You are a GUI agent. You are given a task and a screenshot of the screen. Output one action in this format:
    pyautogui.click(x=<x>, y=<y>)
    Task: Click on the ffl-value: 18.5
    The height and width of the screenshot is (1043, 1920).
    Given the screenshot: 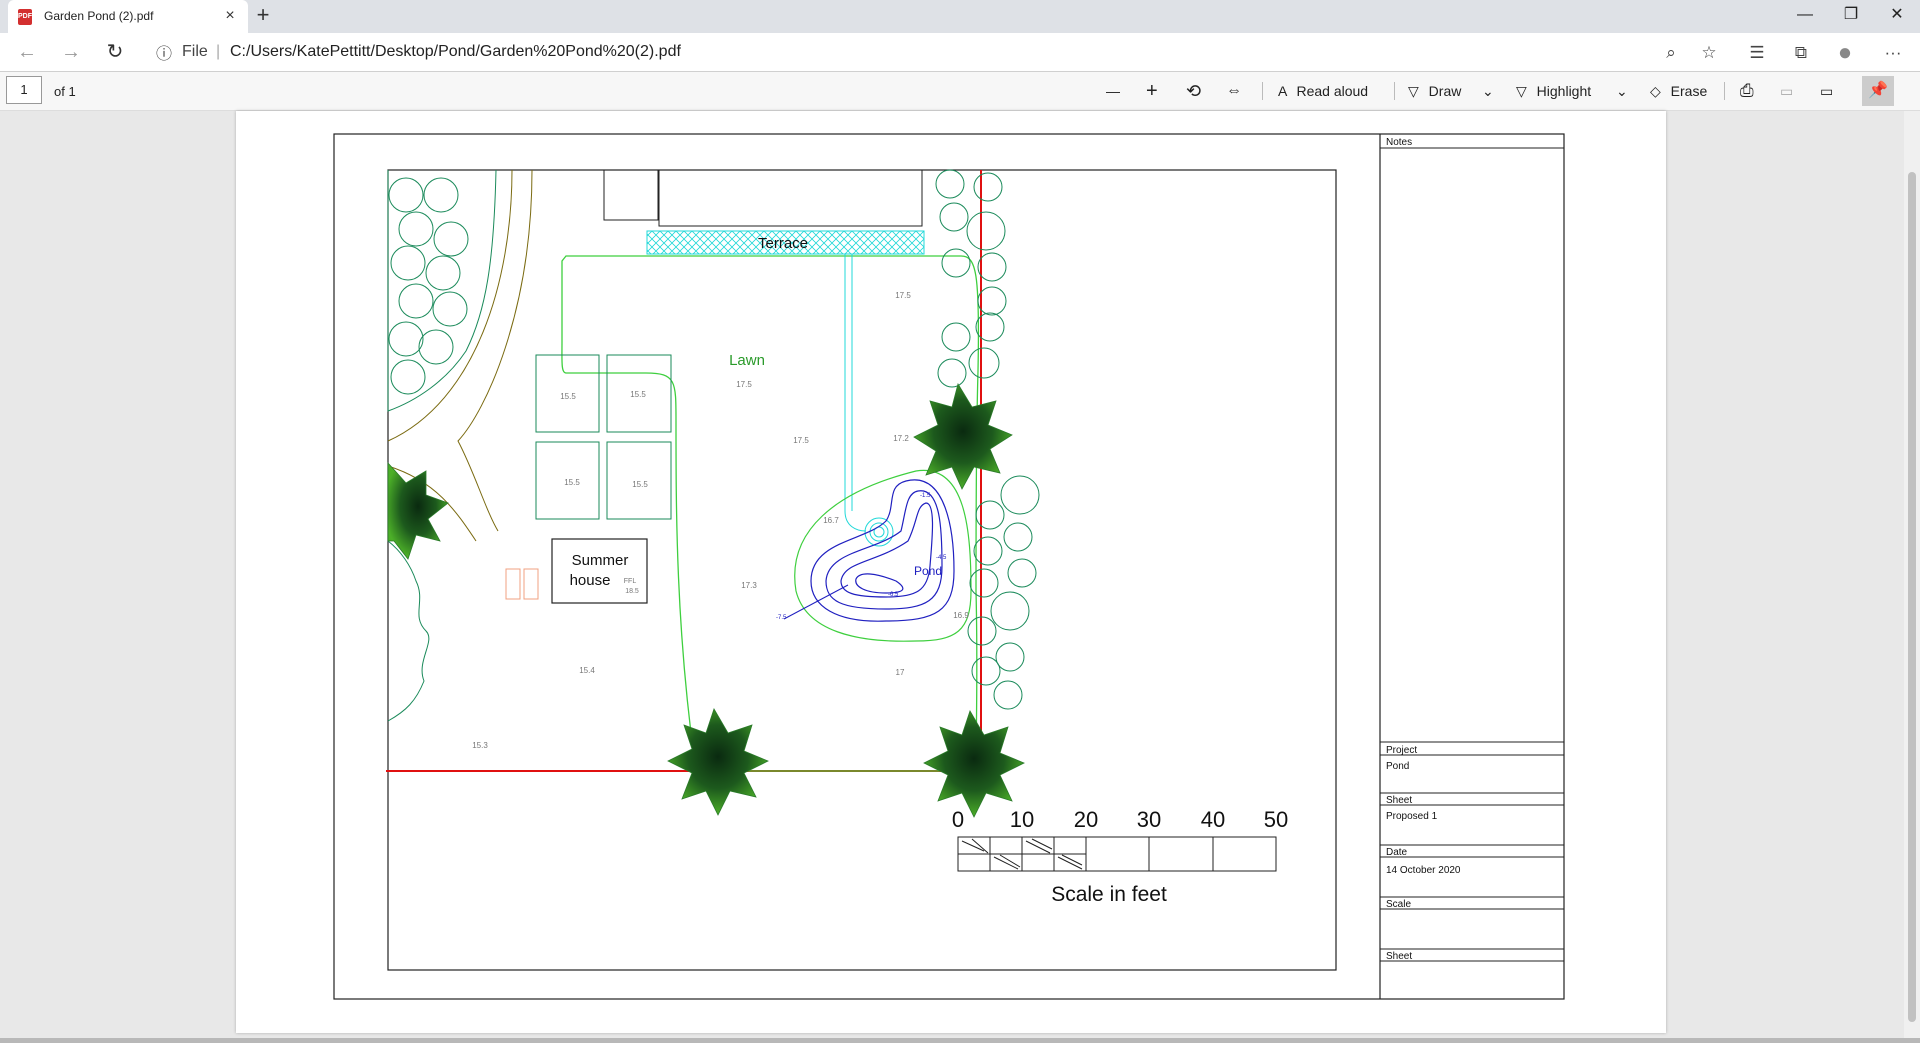 What is the action you would take?
    pyautogui.click(x=632, y=591)
    